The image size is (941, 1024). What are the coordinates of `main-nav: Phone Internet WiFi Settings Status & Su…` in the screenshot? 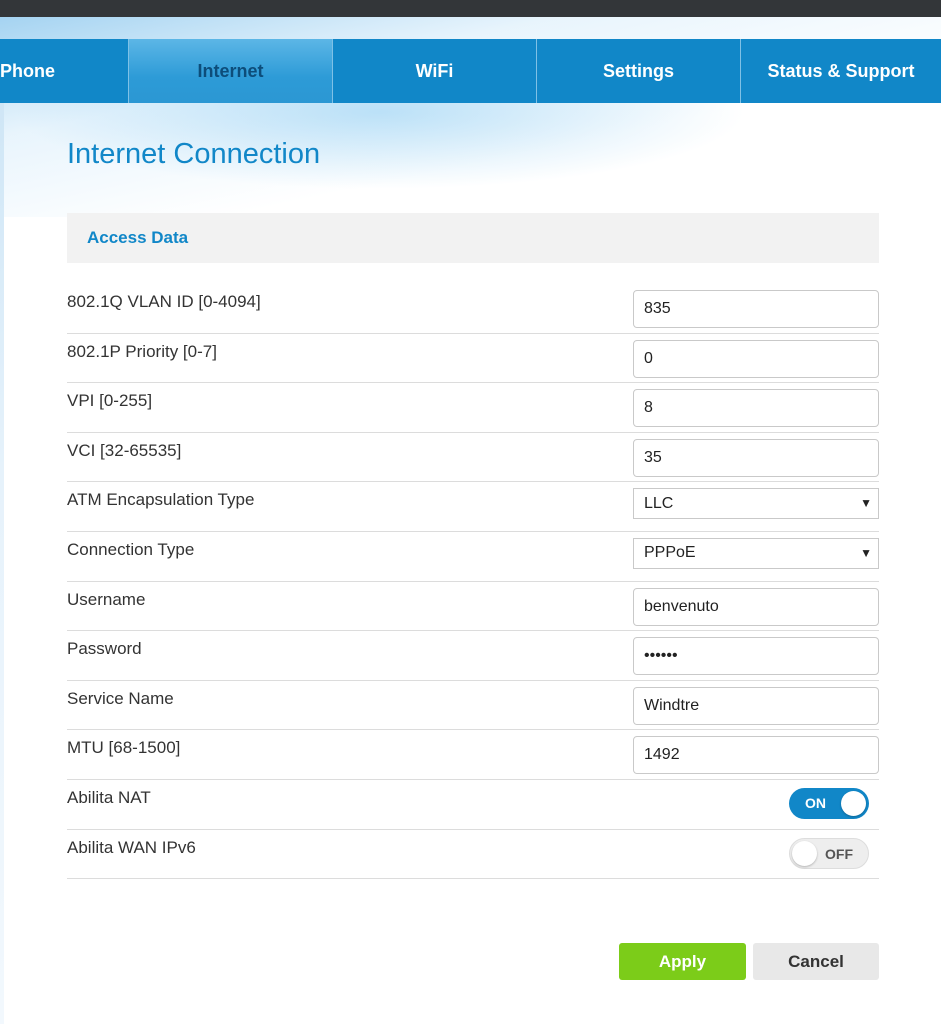 It's located at (470, 71).